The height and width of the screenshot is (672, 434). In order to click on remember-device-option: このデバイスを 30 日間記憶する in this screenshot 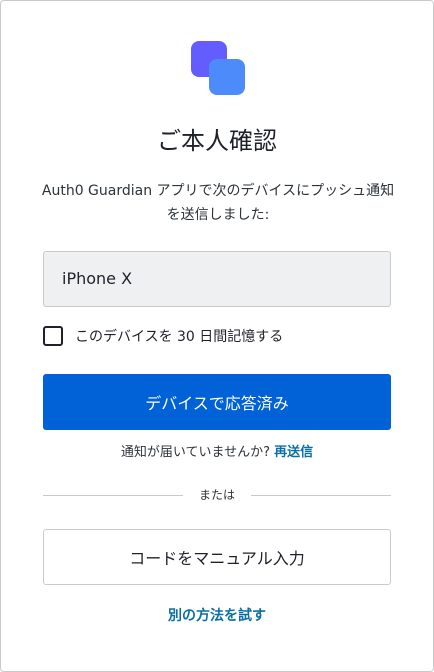, I will do `click(163, 336)`.